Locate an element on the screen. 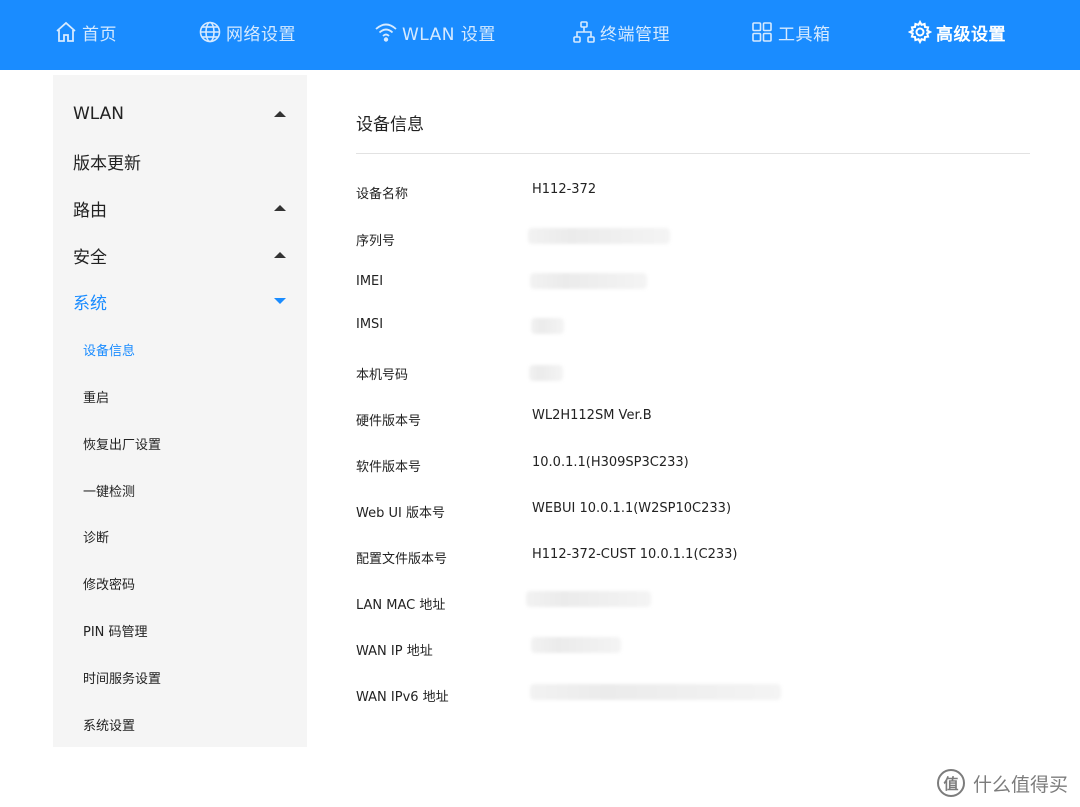  nav-terminal-management-label: 终端管理 is located at coordinates (635, 34).